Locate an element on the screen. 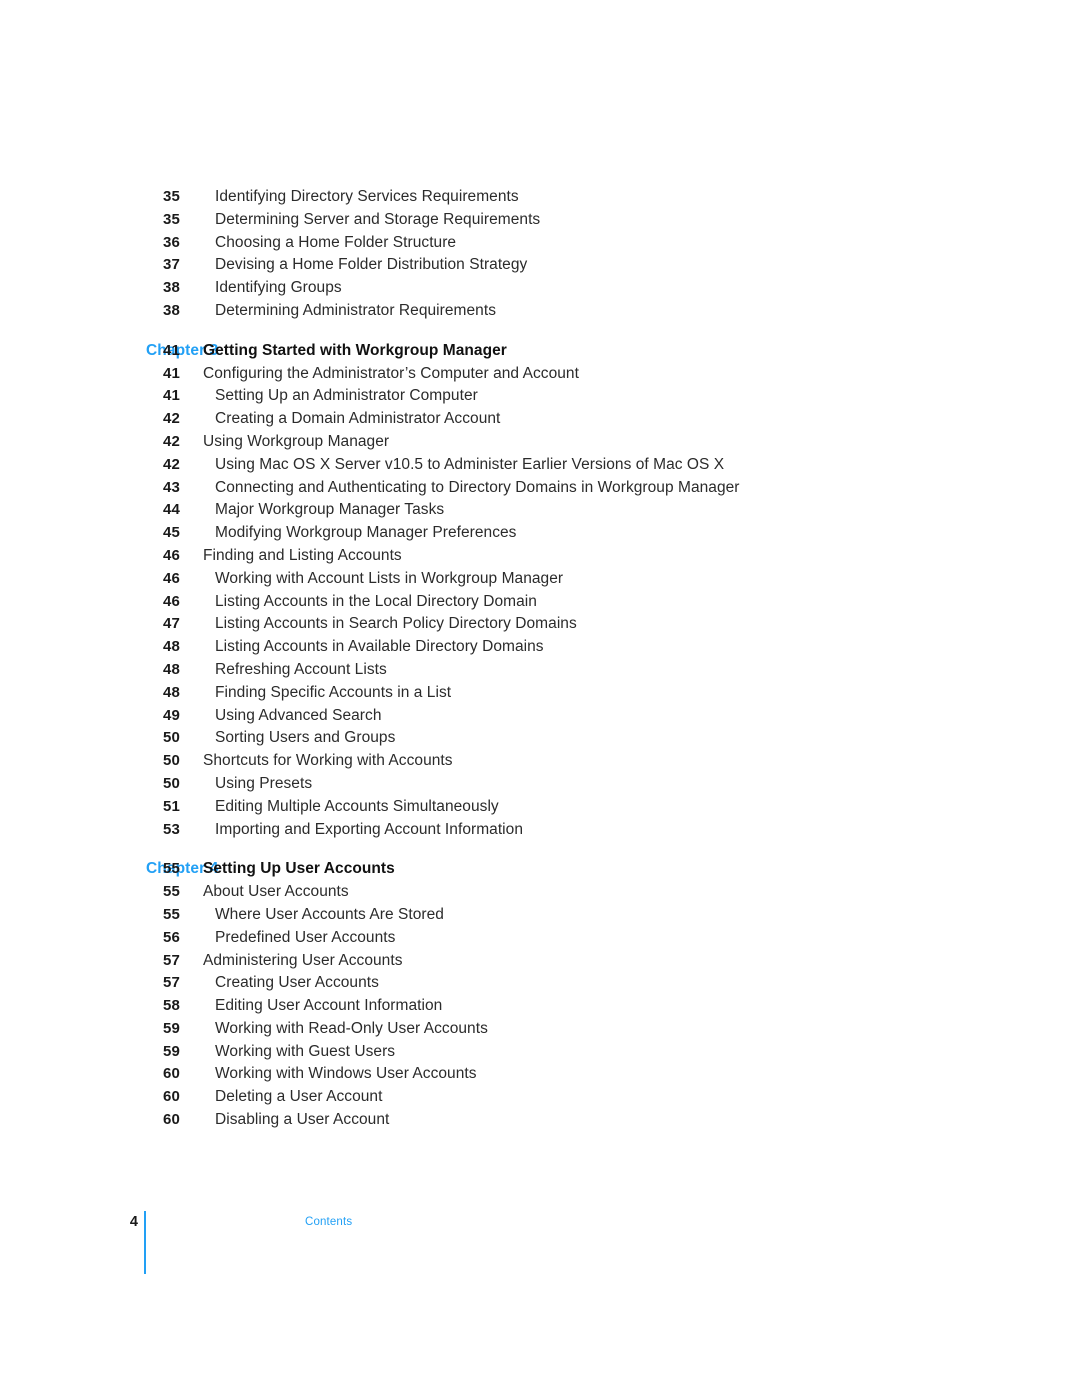  toc-entry-row: 58 Editing User Account Information is located at coordinates (540, 1006).